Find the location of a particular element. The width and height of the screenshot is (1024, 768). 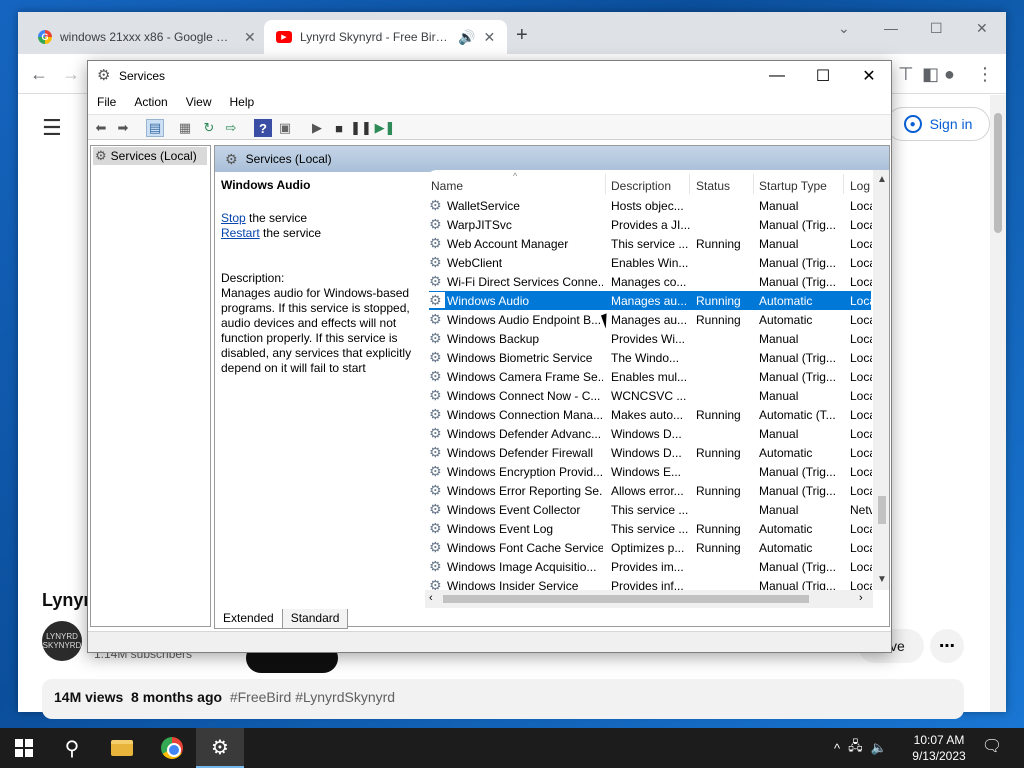

services-taskbar-button: ⚙ is located at coordinates (220, 748).